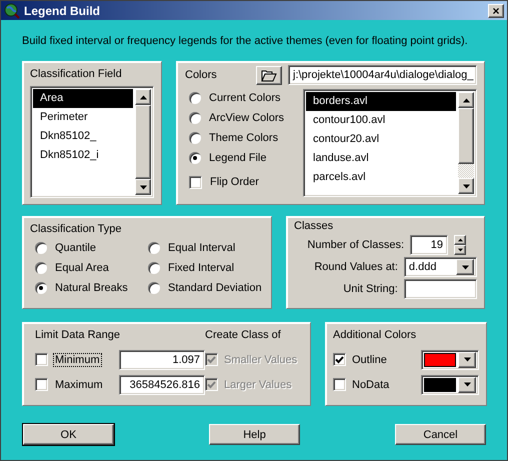 The width and height of the screenshot is (508, 461). Describe the element at coordinates (162, 384) in the screenshot. I see `value-field: 36584526.816` at that location.